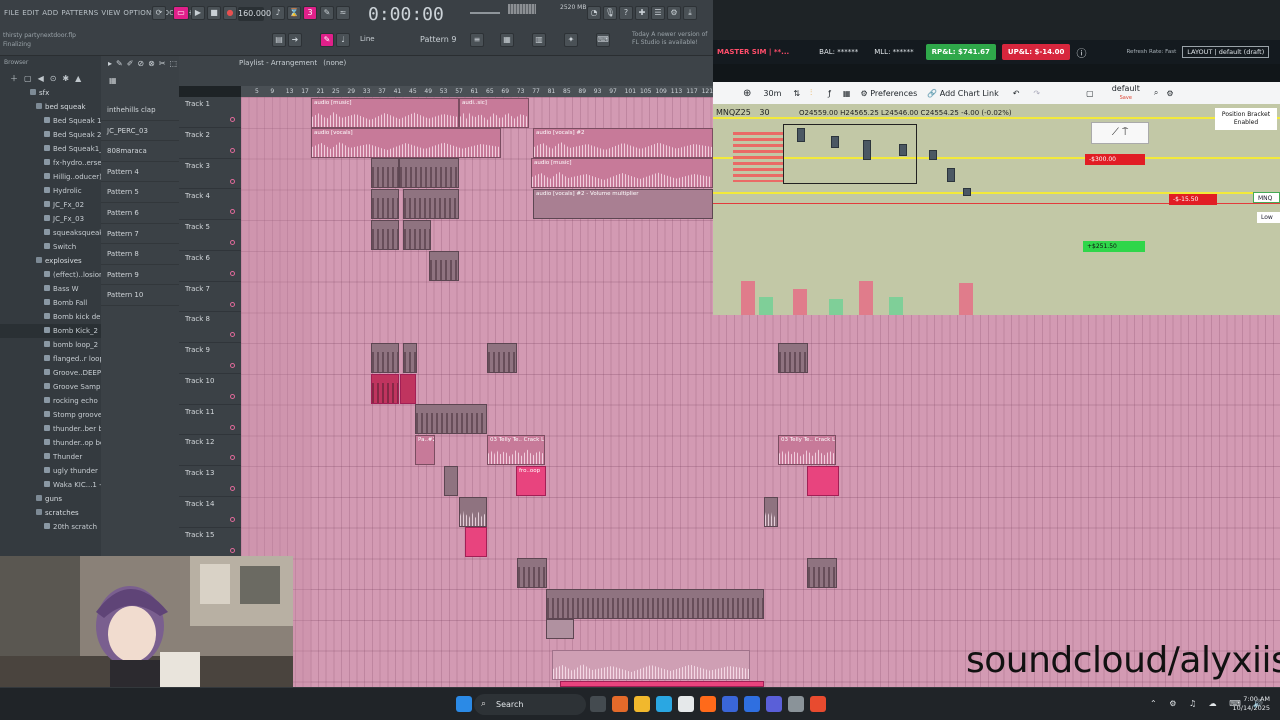 The height and width of the screenshot is (720, 1280). What do you see at coordinates (210, 389) in the screenshot?
I see `track-header: Track 10` at bounding box center [210, 389].